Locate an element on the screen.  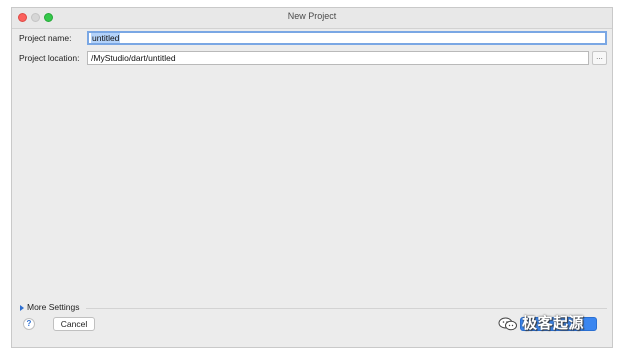
title-bar: New Project is located at coordinates (312, 18).